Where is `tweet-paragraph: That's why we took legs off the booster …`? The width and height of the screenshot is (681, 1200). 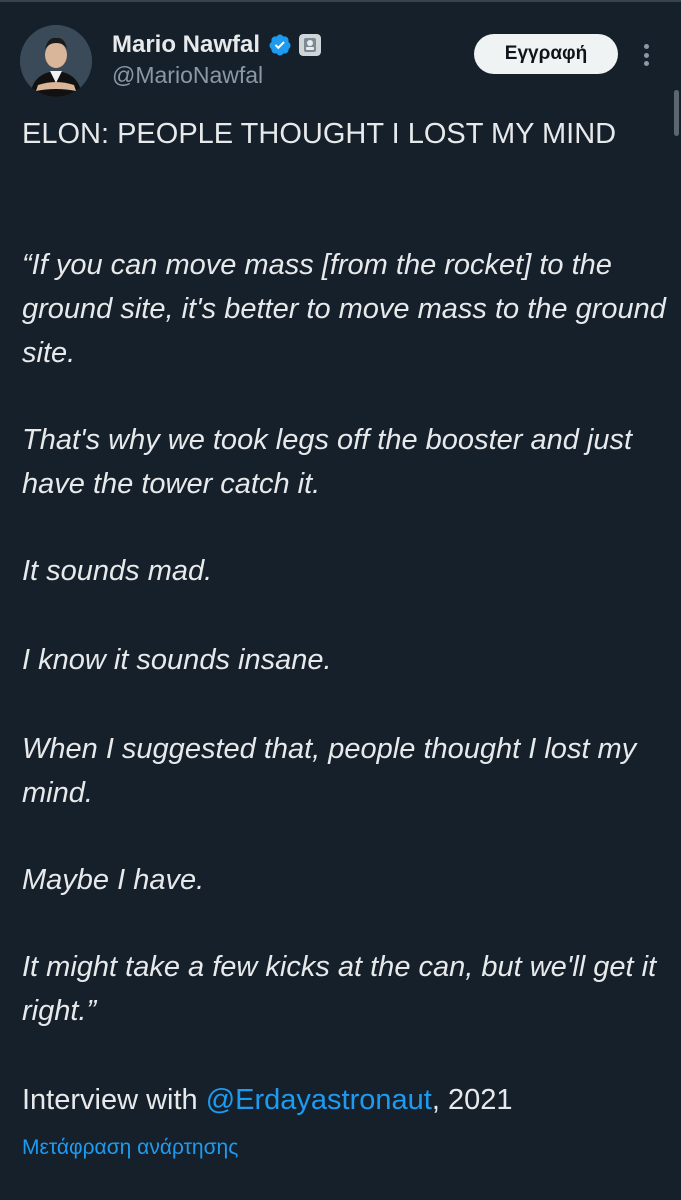
tweet-paragraph: That's why we took legs off the booster … is located at coordinates (327, 462).